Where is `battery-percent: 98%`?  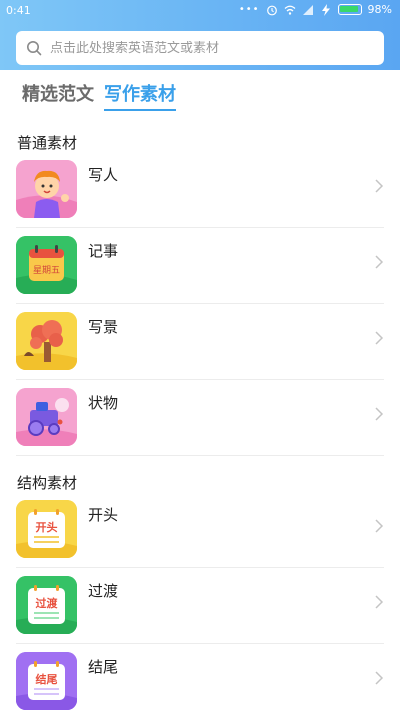 battery-percent: 98% is located at coordinates (379, 9).